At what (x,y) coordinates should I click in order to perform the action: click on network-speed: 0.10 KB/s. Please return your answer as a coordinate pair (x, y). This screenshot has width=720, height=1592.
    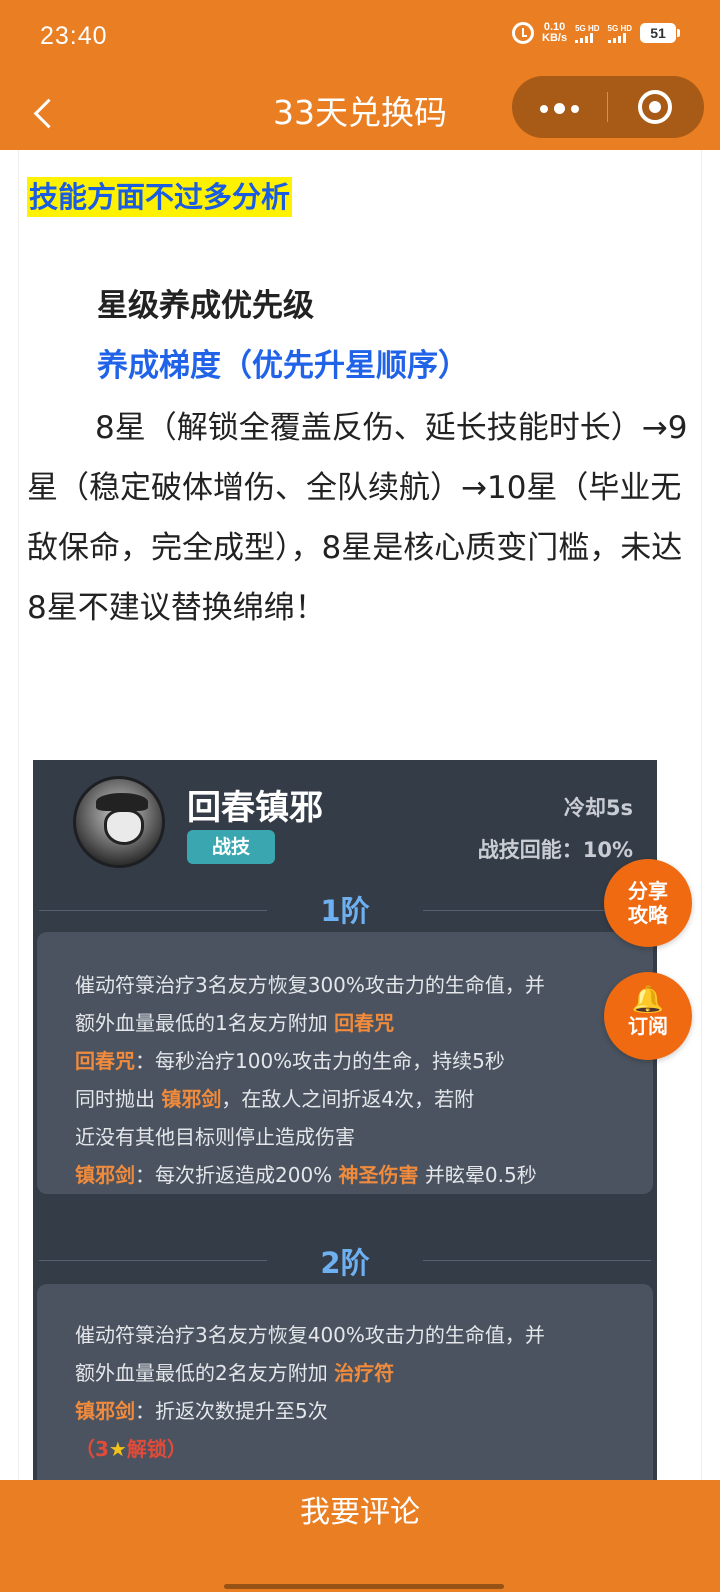
    Looking at the image, I should click on (554, 33).